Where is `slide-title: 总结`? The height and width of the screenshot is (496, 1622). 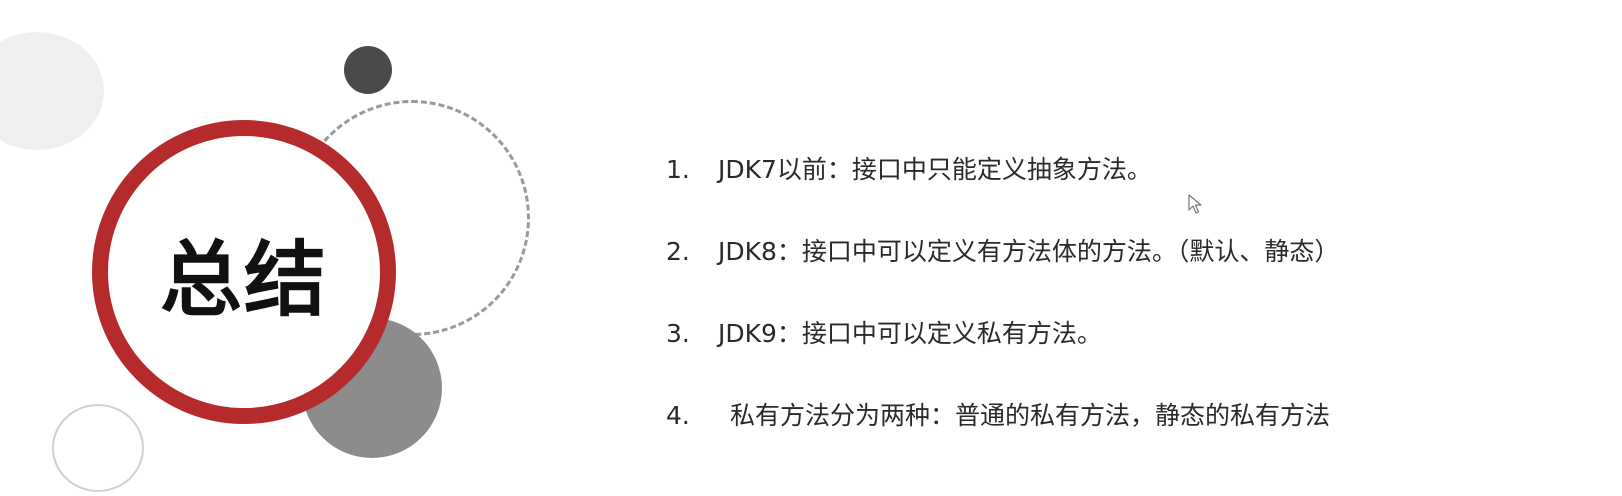 slide-title: 总结 is located at coordinates (243, 280).